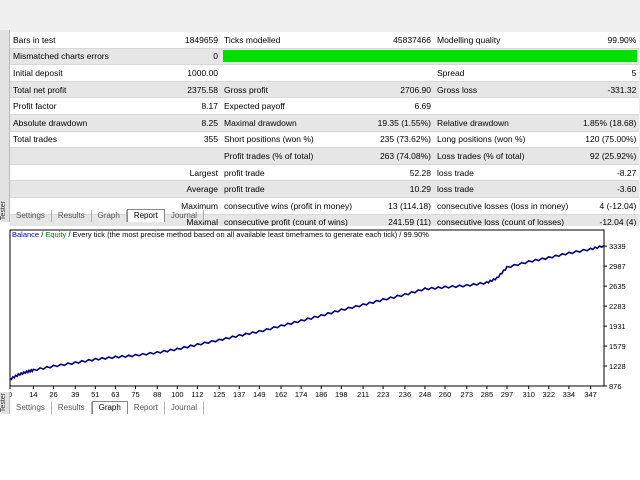  What do you see at coordinates (31, 408) in the screenshot?
I see `tab-settings-bottom: Settings` at bounding box center [31, 408].